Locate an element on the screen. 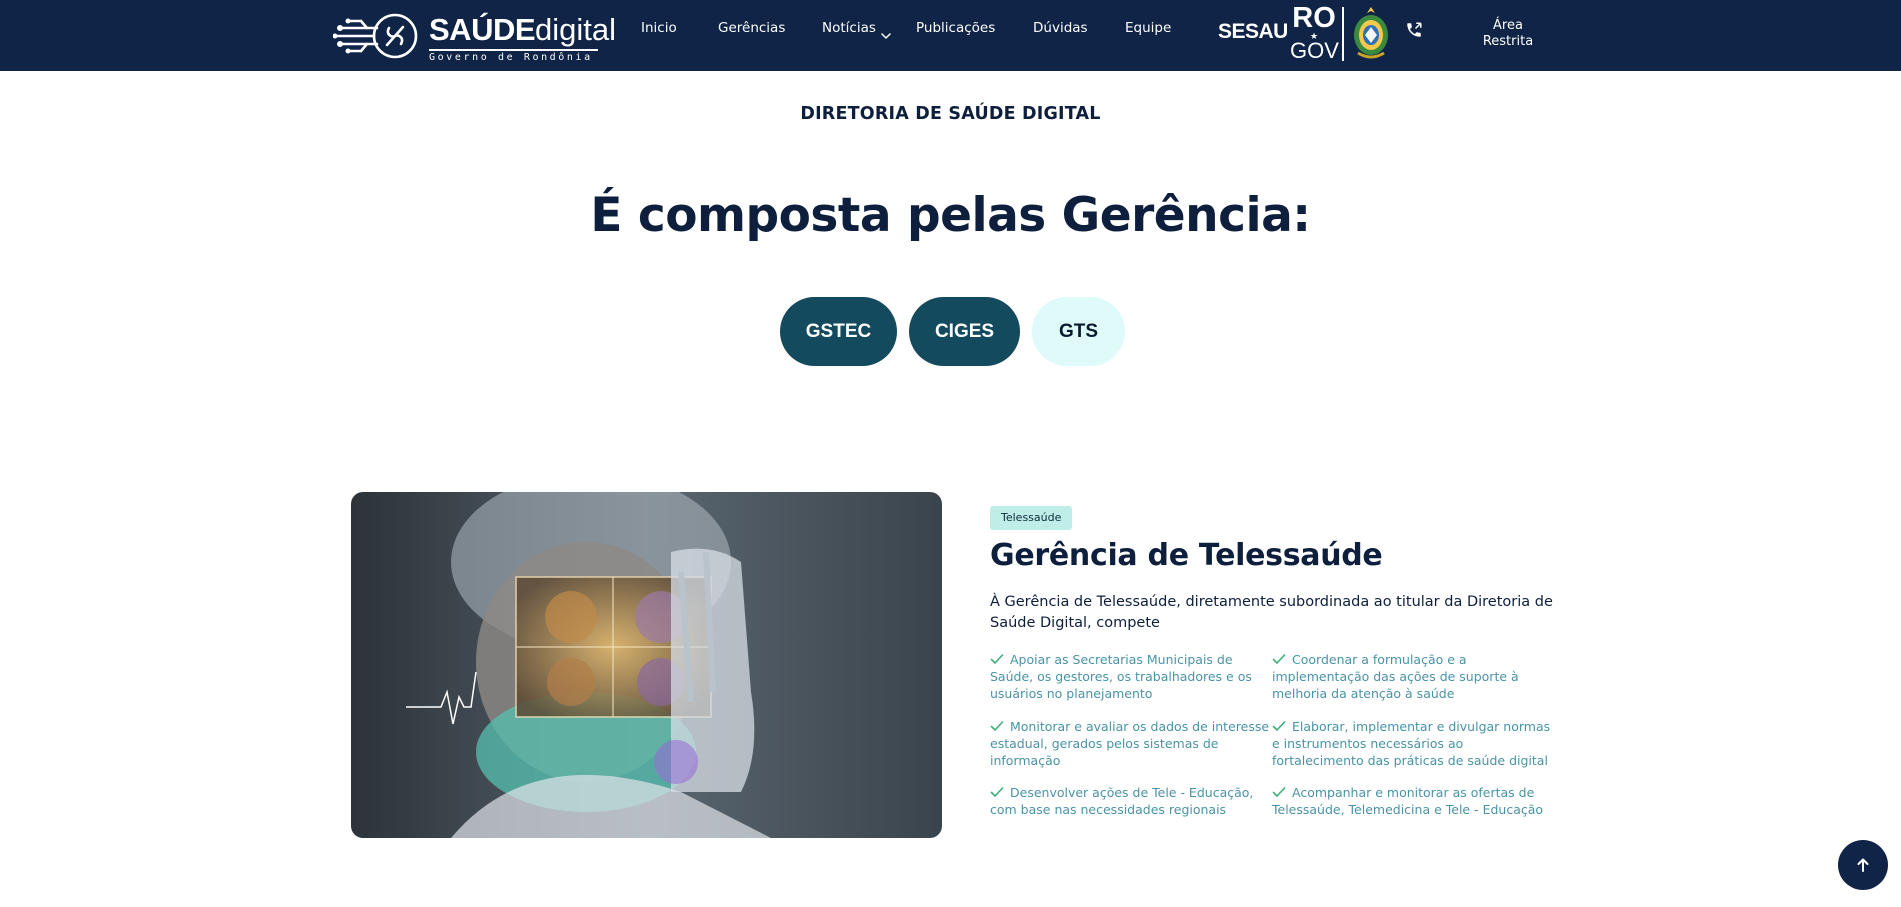  tab-gstec: GSTEC is located at coordinates (838, 331).